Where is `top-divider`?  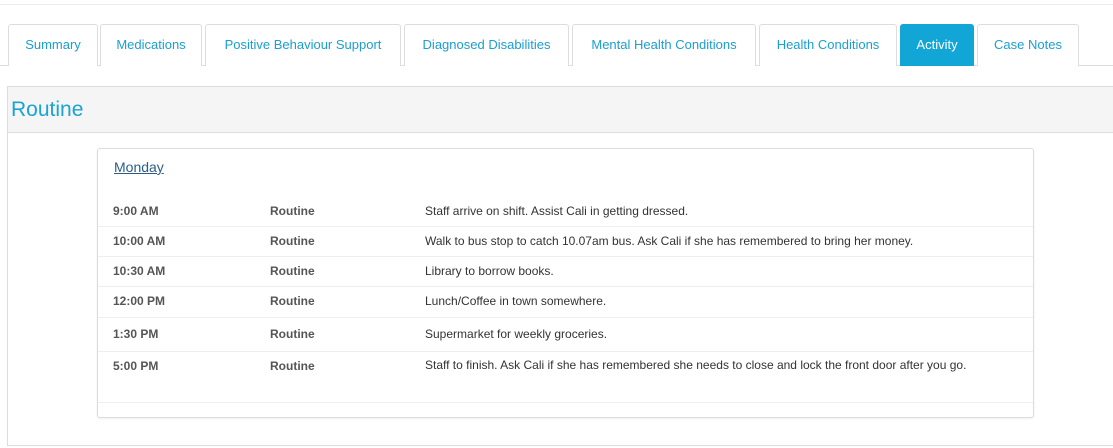 top-divider is located at coordinates (556, 4).